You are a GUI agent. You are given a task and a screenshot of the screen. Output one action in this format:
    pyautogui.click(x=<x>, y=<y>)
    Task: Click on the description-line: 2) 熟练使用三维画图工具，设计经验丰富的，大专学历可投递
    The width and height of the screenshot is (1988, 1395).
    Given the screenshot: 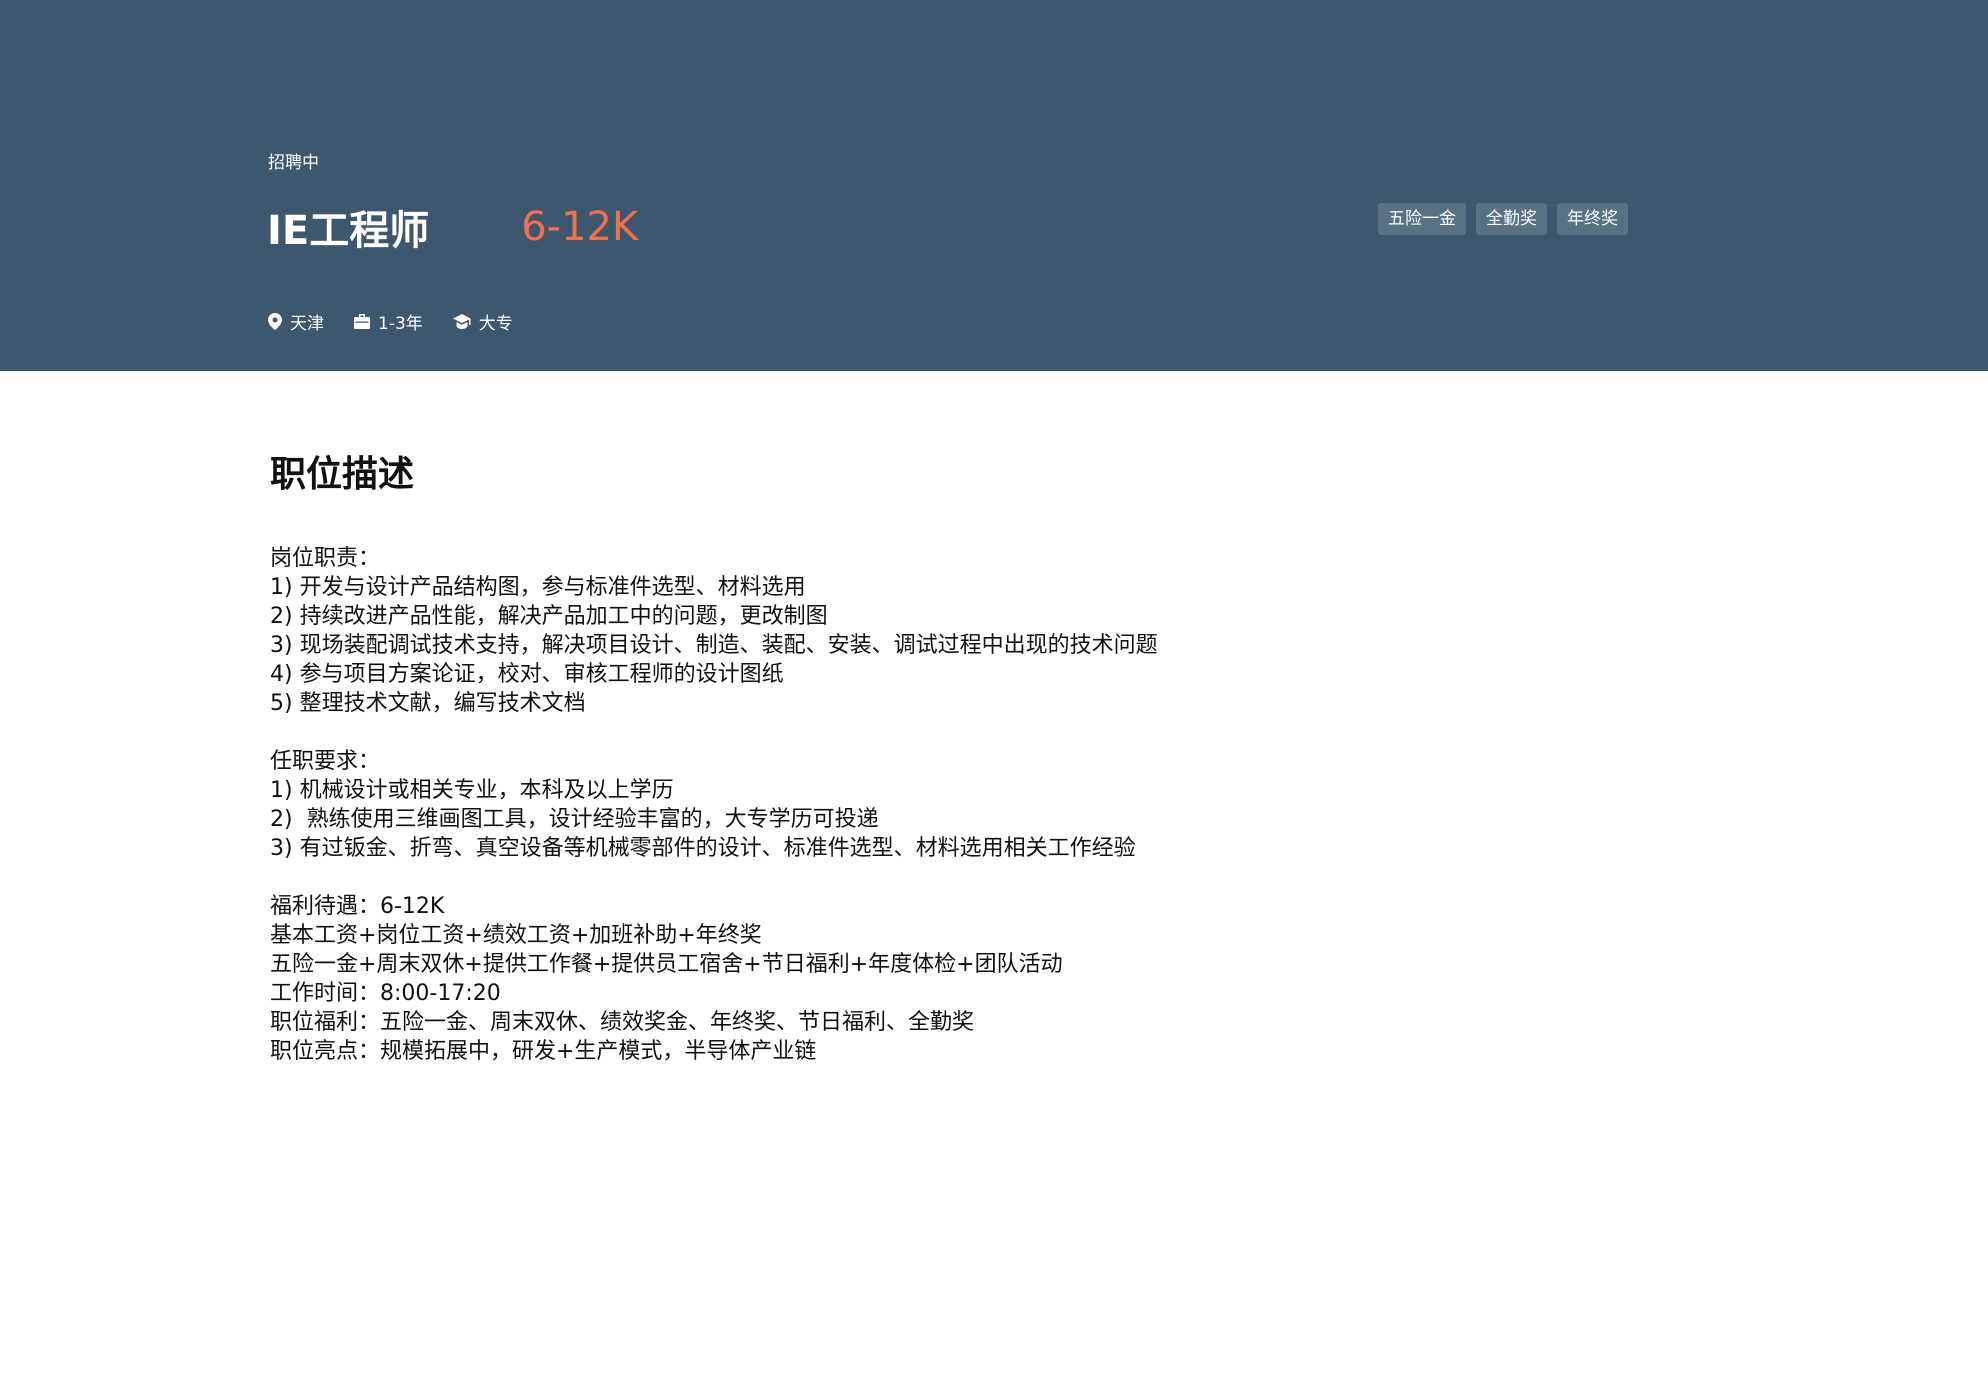 What is the action you would take?
    pyautogui.click(x=574, y=819)
    